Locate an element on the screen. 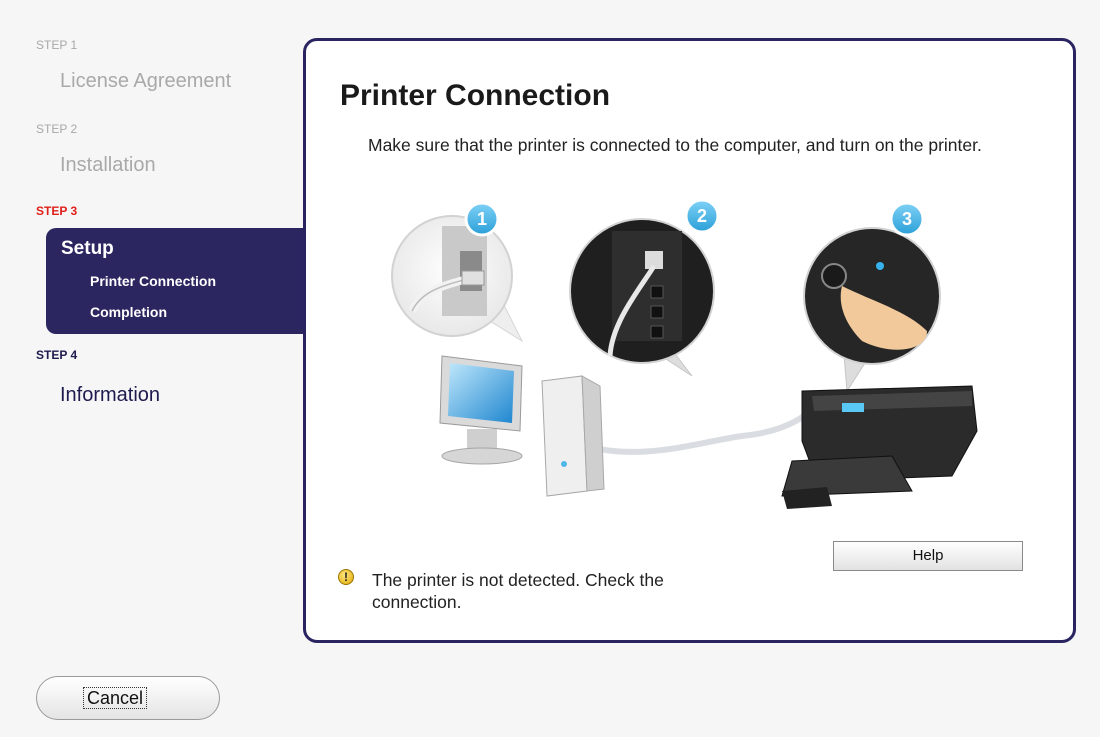 The height and width of the screenshot is (737, 1100). page-title: Printer Connection is located at coordinates (475, 95).